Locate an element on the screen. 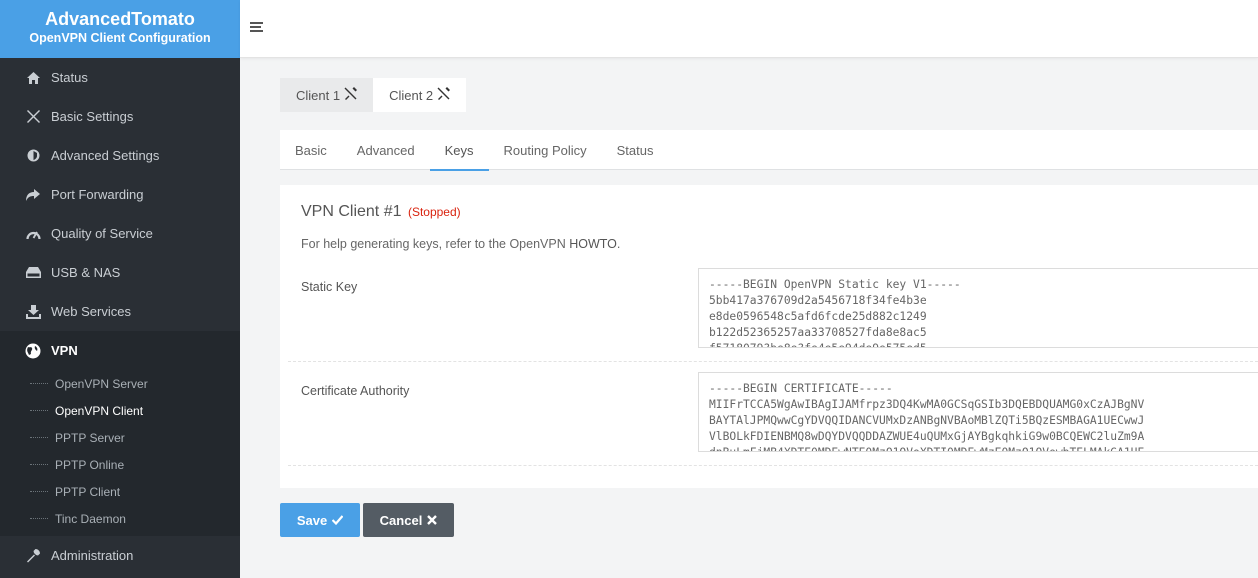  drive-icon is located at coordinates (33, 273).